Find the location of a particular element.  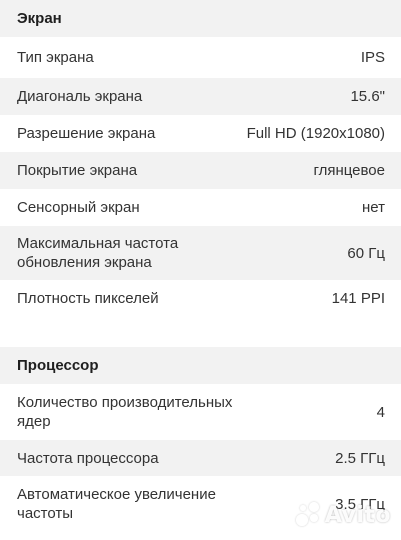

section-spacer is located at coordinates (200, 332).